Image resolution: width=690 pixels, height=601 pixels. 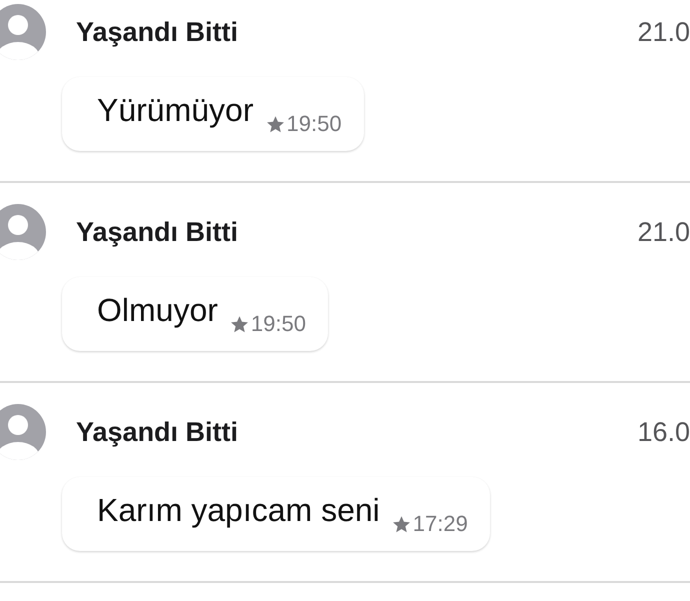 I want to click on message-time: 17:29, so click(x=440, y=524).